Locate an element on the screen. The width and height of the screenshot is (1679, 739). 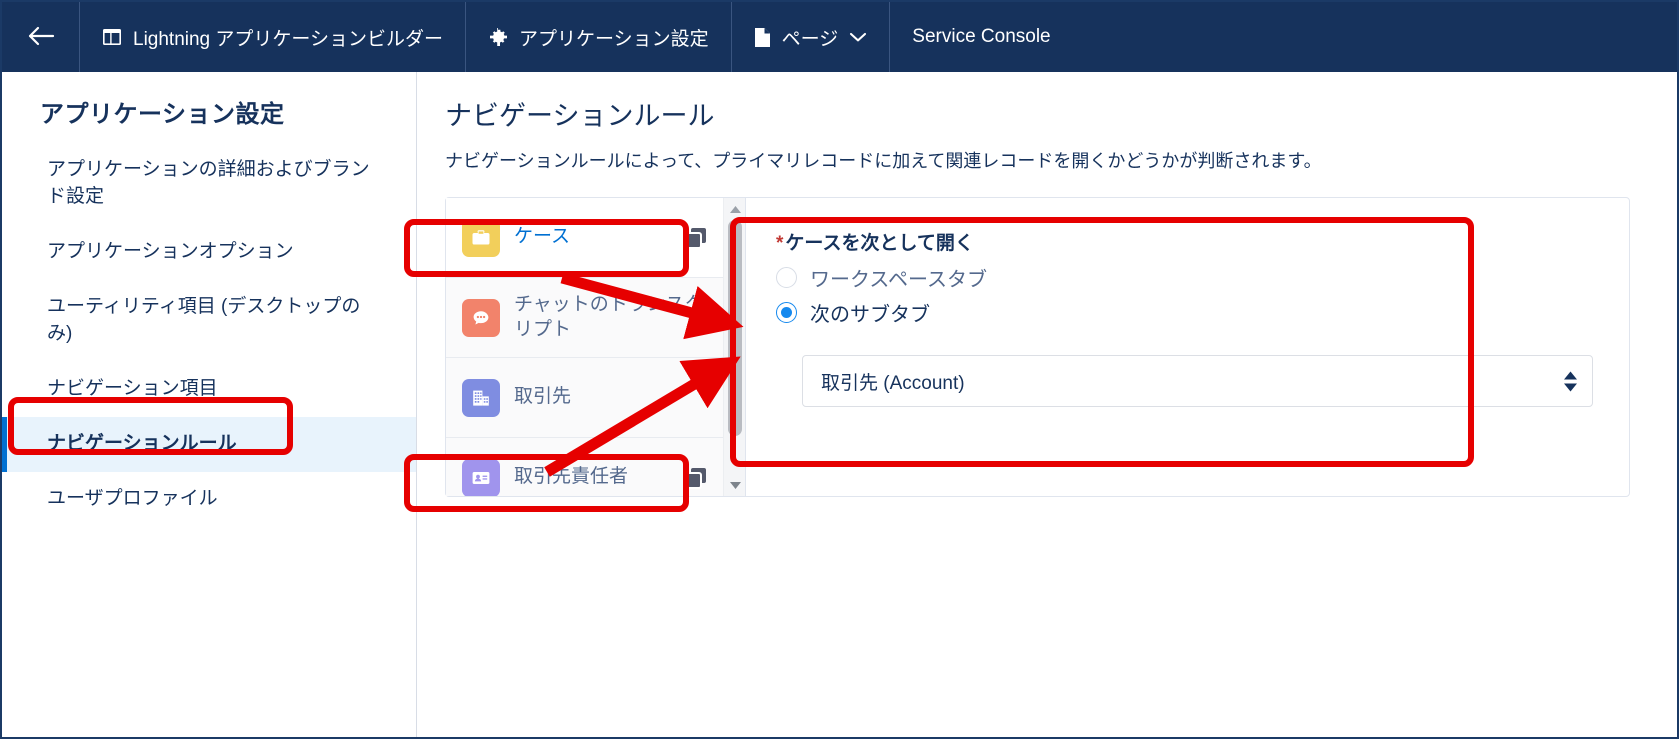
object-label: 取引先 is located at coordinates (543, 397).